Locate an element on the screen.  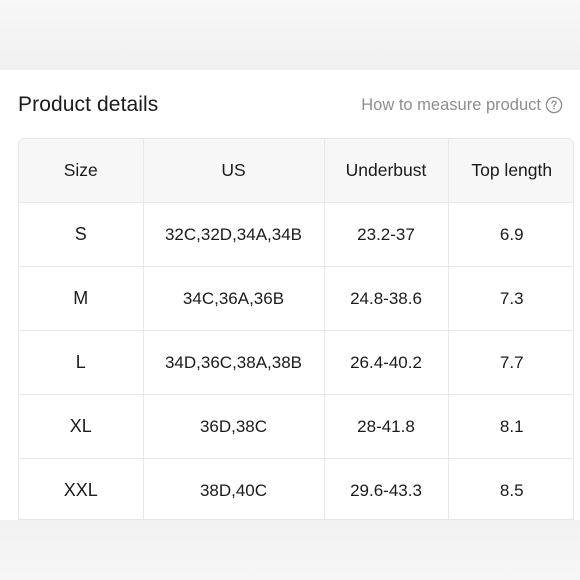
underbust-cell: 24.8-38.6 is located at coordinates (386, 298).